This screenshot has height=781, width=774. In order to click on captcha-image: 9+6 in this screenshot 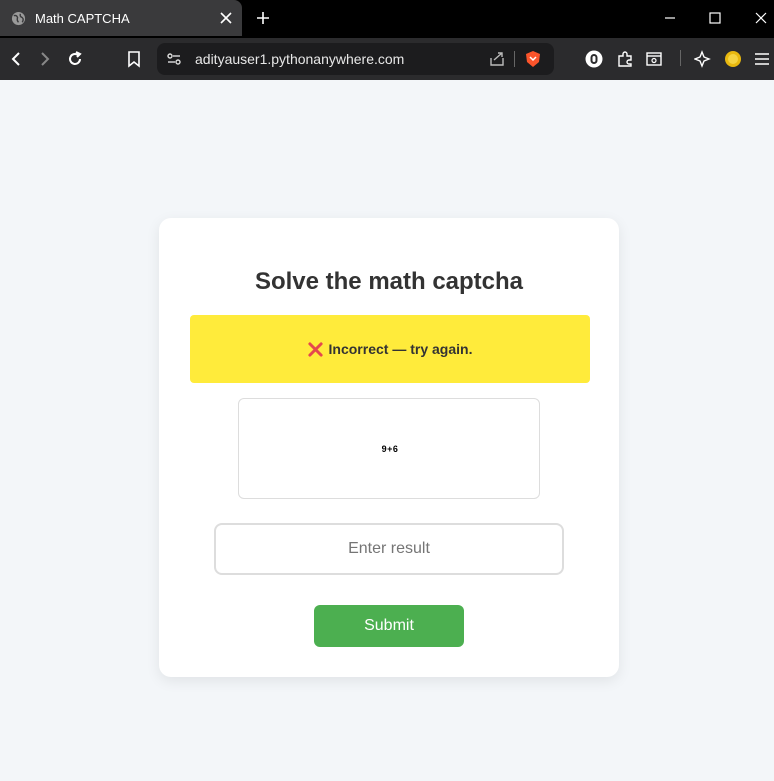, I will do `click(389, 448)`.